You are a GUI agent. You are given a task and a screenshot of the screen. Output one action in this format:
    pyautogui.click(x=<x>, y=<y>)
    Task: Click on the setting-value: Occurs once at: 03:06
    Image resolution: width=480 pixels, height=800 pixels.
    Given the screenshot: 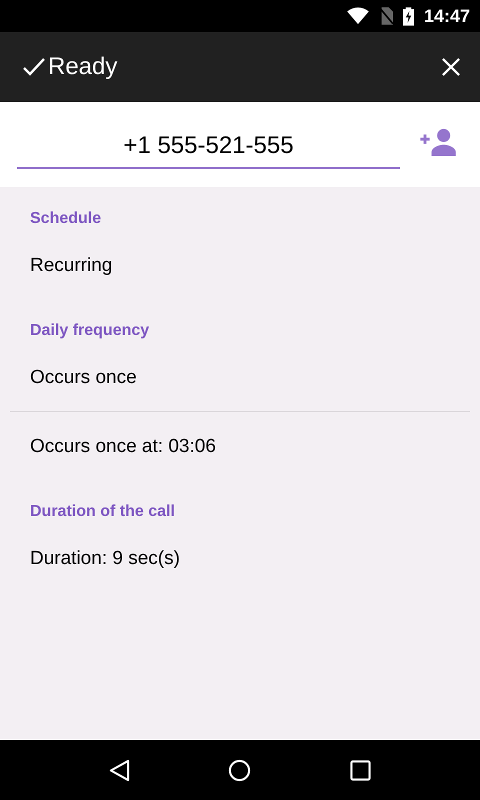 What is the action you would take?
    pyautogui.click(x=240, y=447)
    